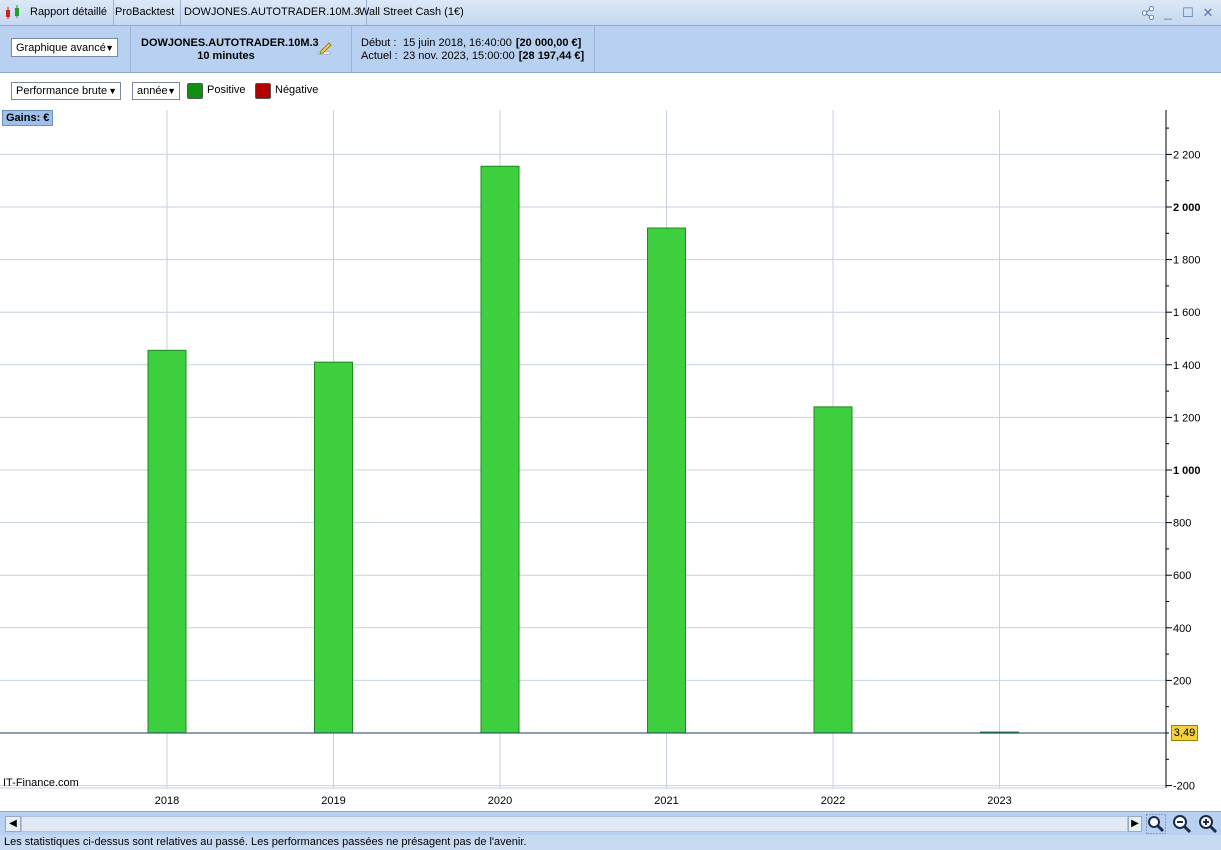  Describe the element at coordinates (13, 824) in the screenshot. I see `scroll-left-icon: ◀` at that location.